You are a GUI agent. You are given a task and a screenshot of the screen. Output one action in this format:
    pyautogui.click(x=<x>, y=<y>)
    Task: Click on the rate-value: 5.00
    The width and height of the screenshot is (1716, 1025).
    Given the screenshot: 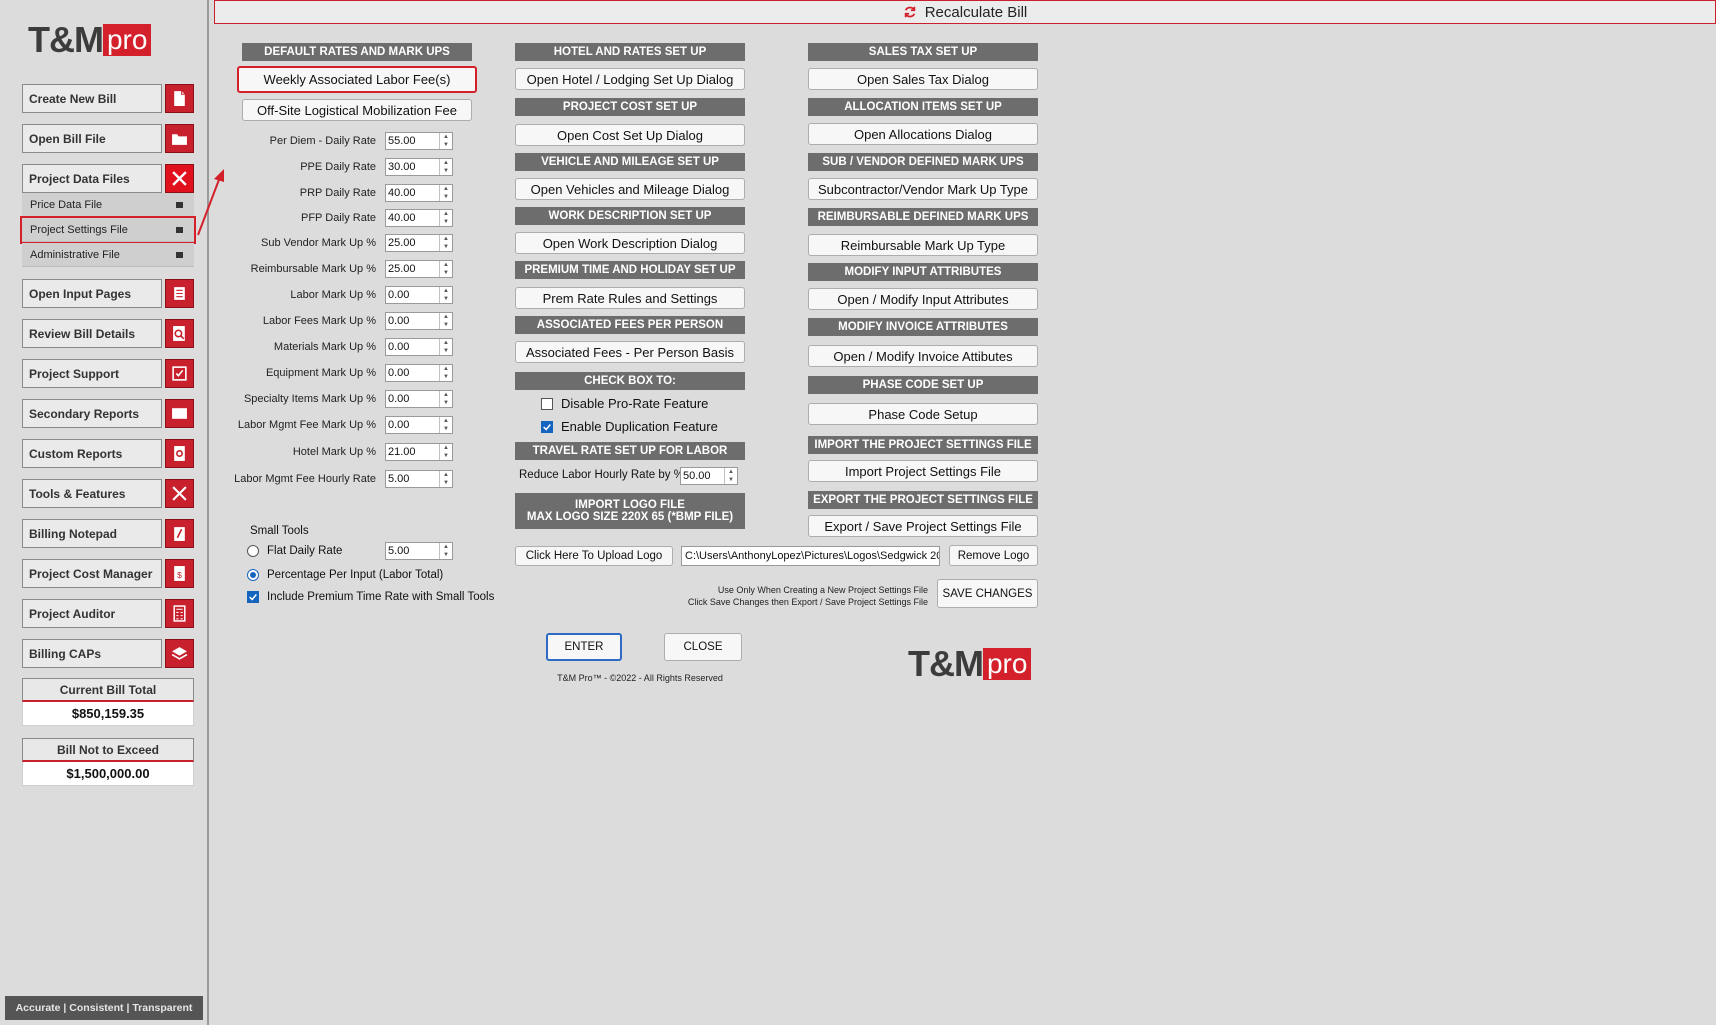 What is the action you would take?
    pyautogui.click(x=412, y=479)
    